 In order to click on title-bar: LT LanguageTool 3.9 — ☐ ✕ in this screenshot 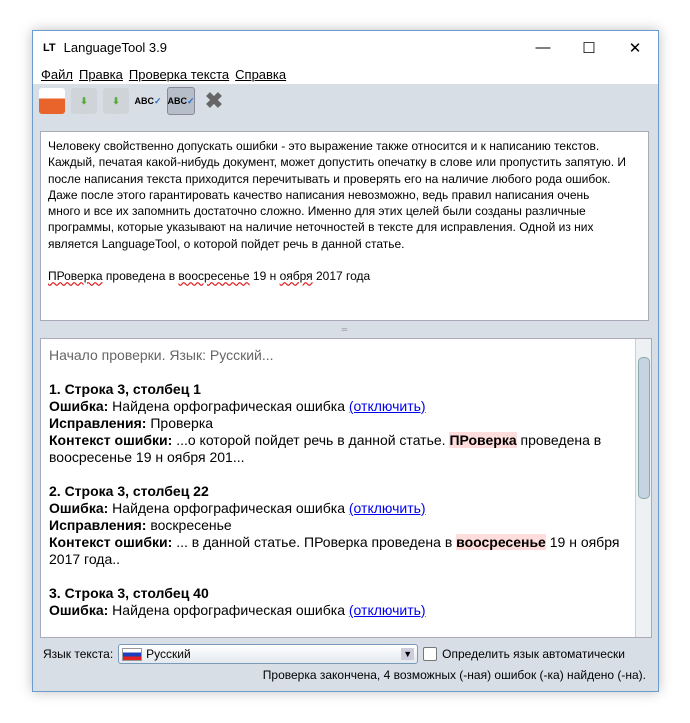, I will do `click(345, 47)`.